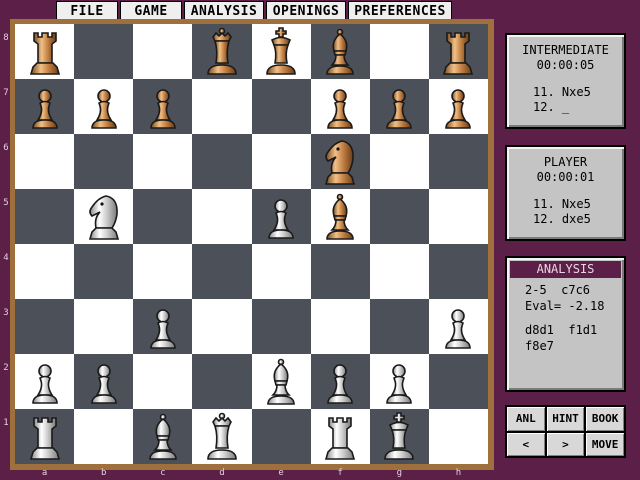  What do you see at coordinates (399, 161) in the screenshot?
I see `square-g6` at bounding box center [399, 161].